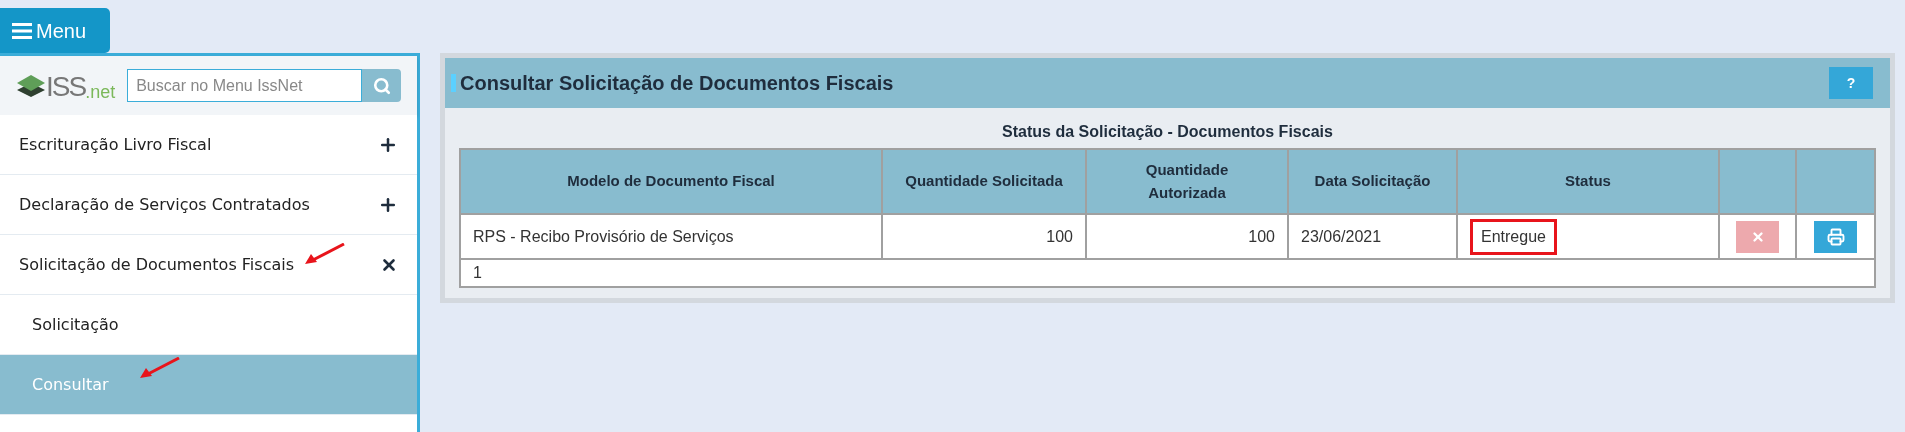 Image resolution: width=1905 pixels, height=432 pixels. I want to click on printer-icon, so click(1835, 236).